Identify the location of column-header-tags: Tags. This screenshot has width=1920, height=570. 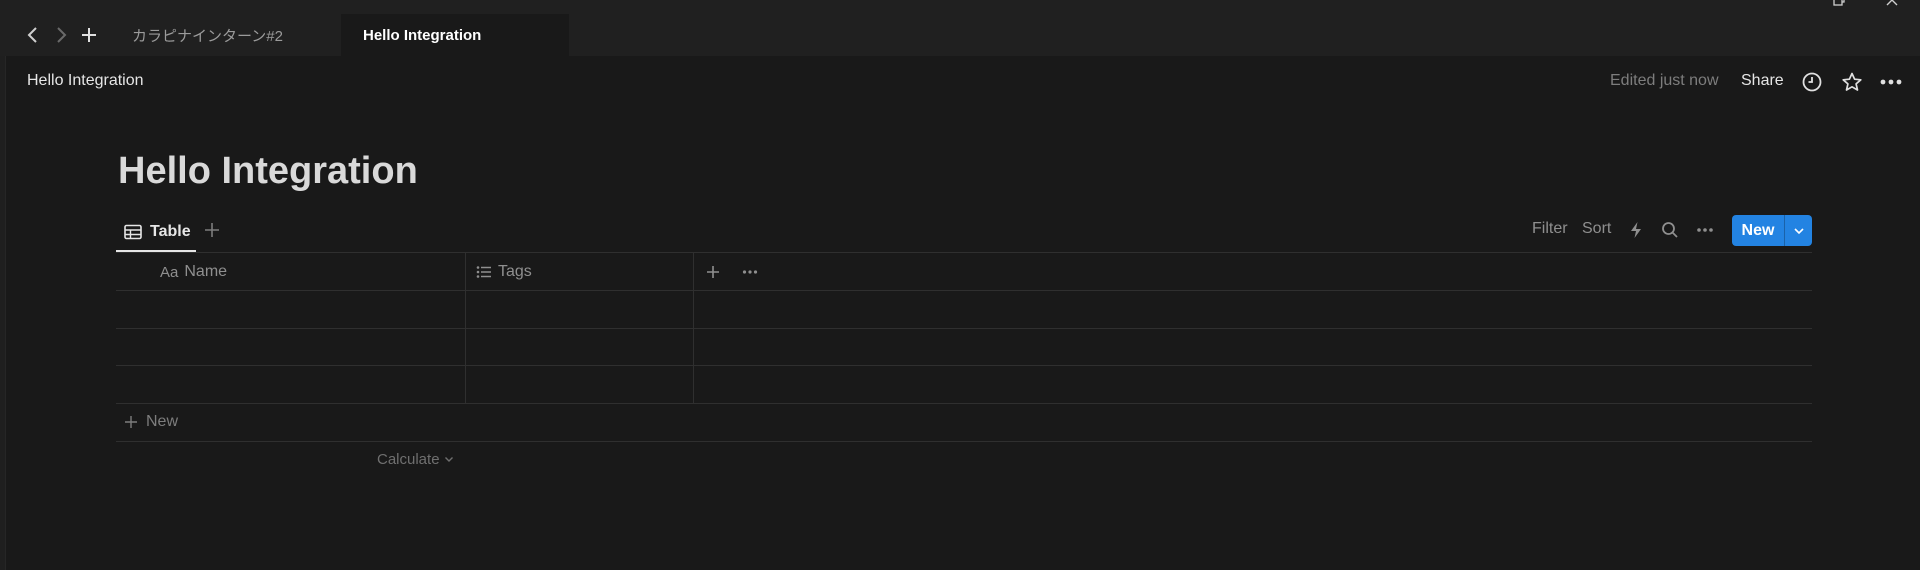
(504, 272).